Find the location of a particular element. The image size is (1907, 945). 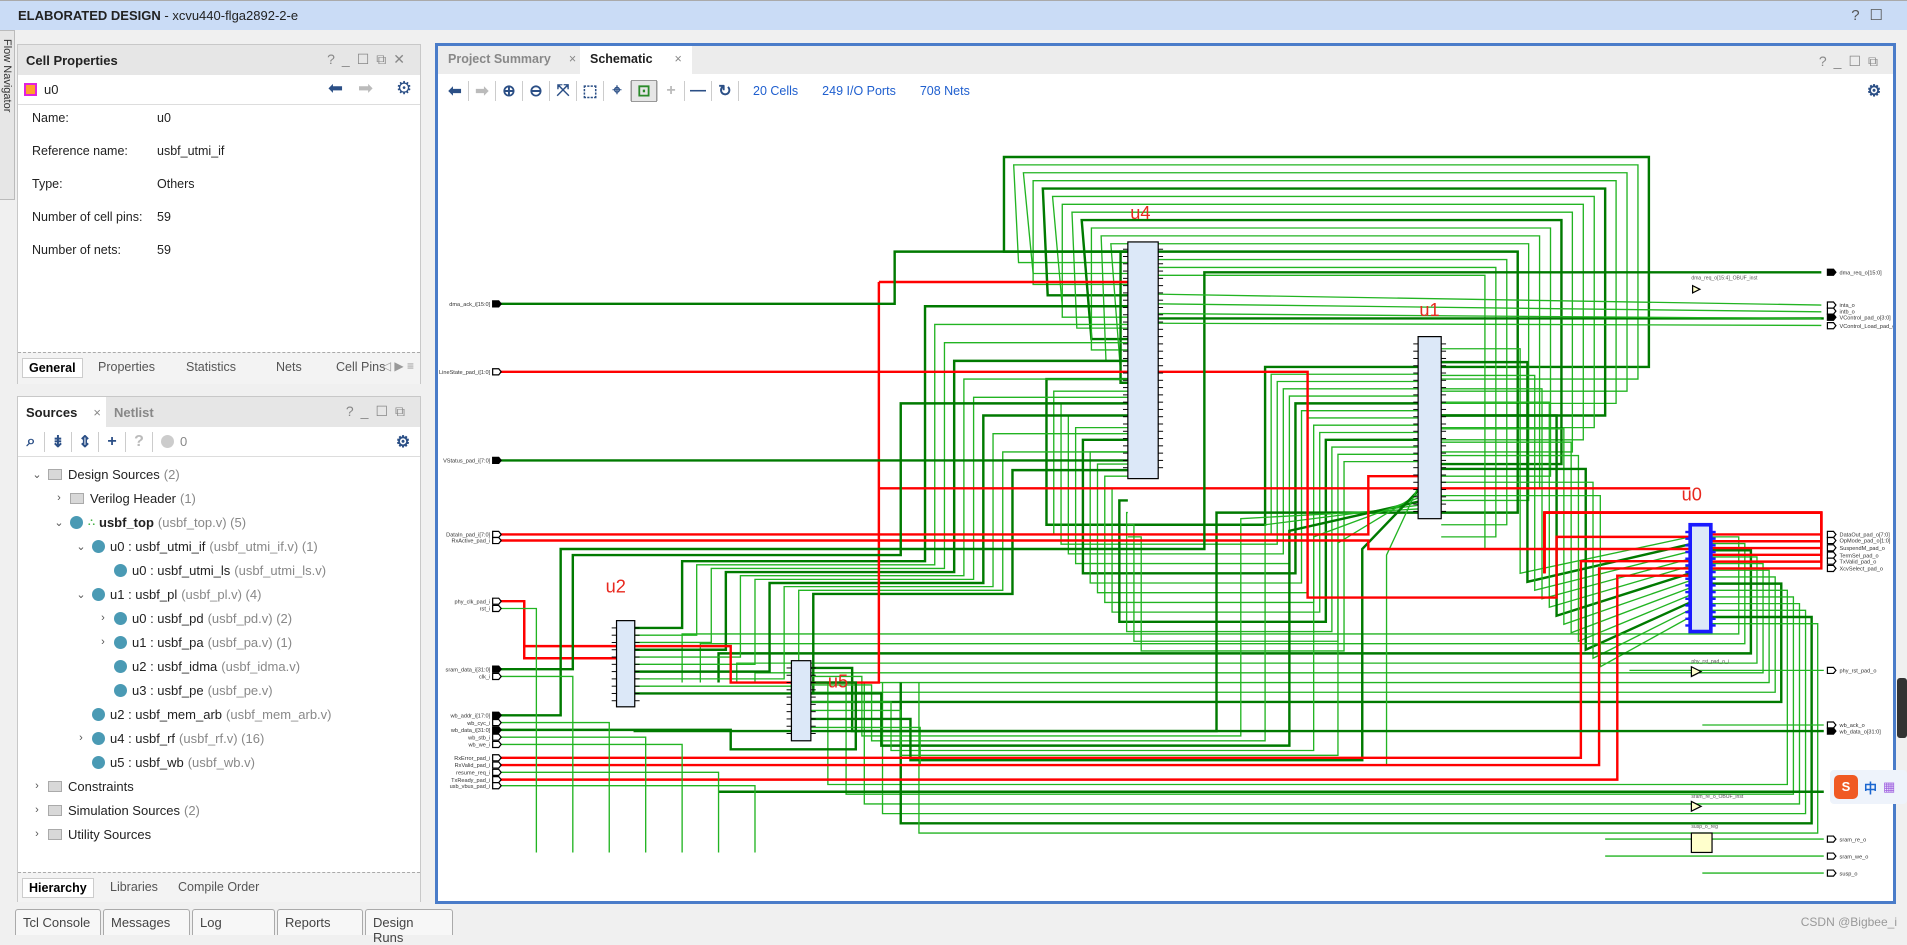

tab-scroll-icons: ◁ ▶ ≡ is located at coordinates (398, 366).